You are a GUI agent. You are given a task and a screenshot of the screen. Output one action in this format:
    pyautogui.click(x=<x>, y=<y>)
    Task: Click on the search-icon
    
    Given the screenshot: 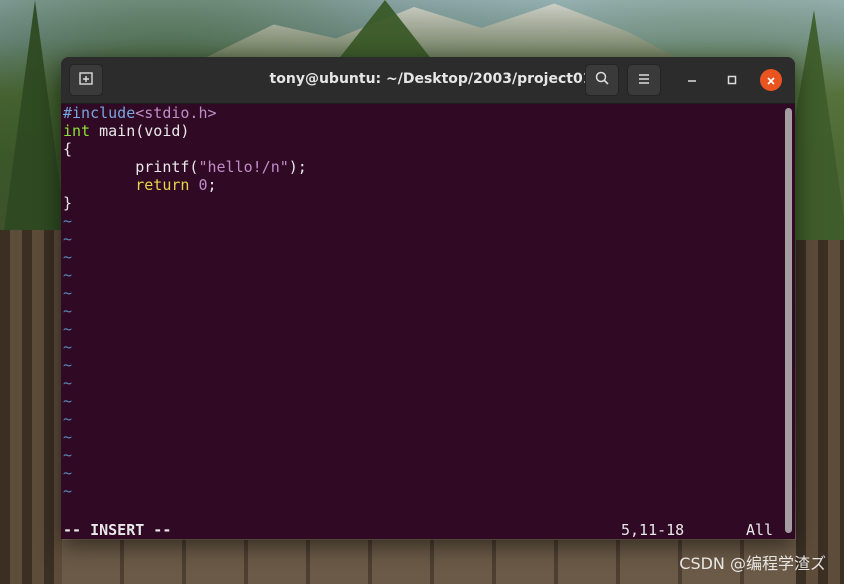 What is the action you would take?
    pyautogui.click(x=602, y=80)
    